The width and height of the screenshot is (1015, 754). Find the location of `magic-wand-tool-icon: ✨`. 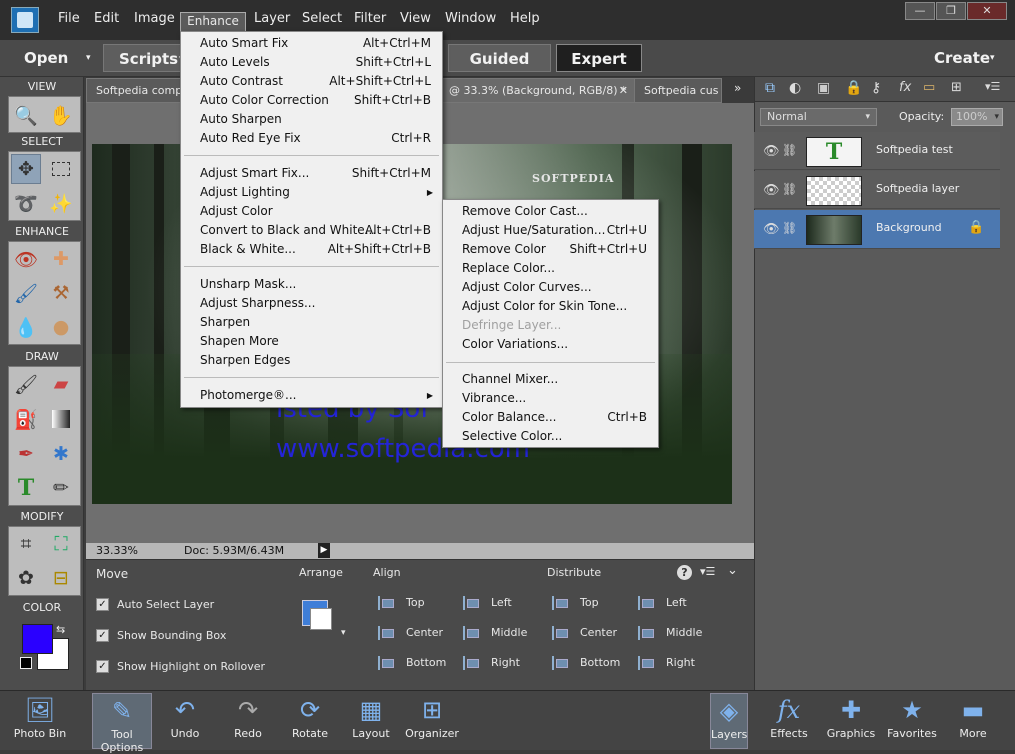

magic-wand-tool-icon: ✨ is located at coordinates (61, 203).